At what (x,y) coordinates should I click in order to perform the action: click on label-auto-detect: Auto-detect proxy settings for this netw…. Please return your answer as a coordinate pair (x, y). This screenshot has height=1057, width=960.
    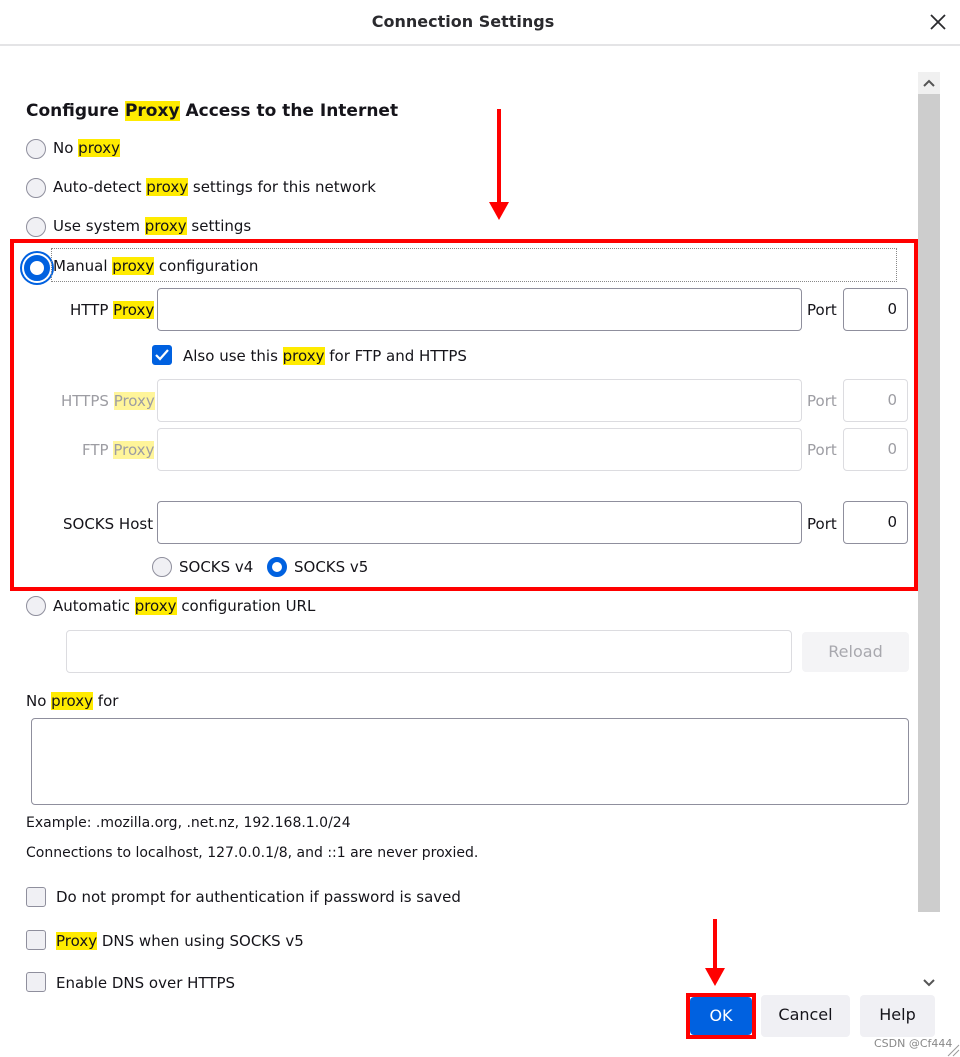
    Looking at the image, I should click on (214, 187).